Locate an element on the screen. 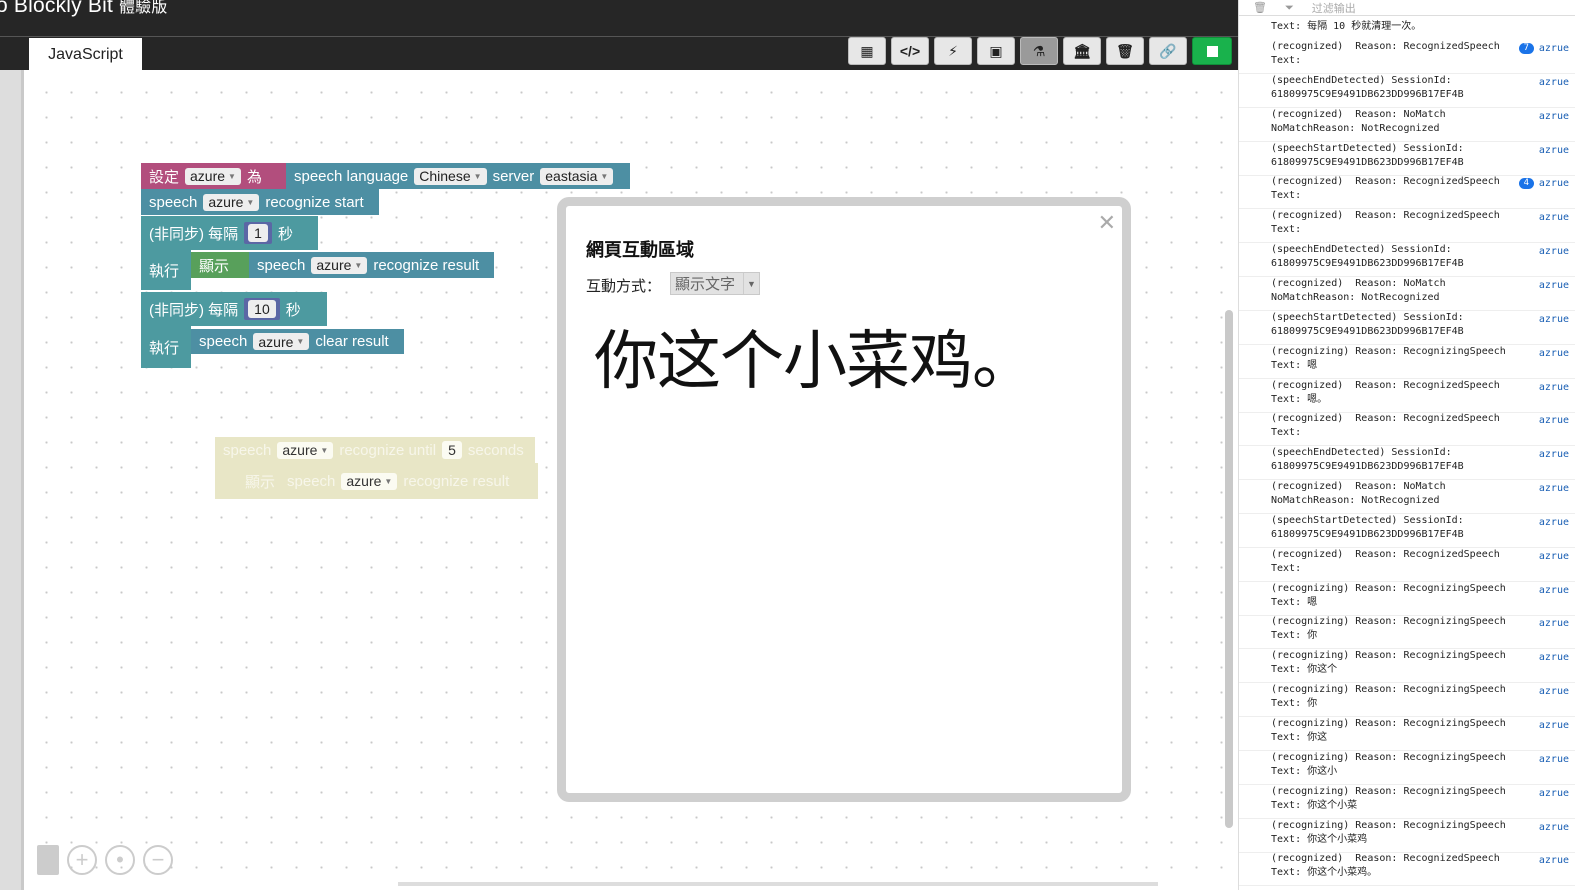 Image resolution: width=1575 pixels, height=890 pixels. interval-input-wrap: 1 is located at coordinates (258, 233).